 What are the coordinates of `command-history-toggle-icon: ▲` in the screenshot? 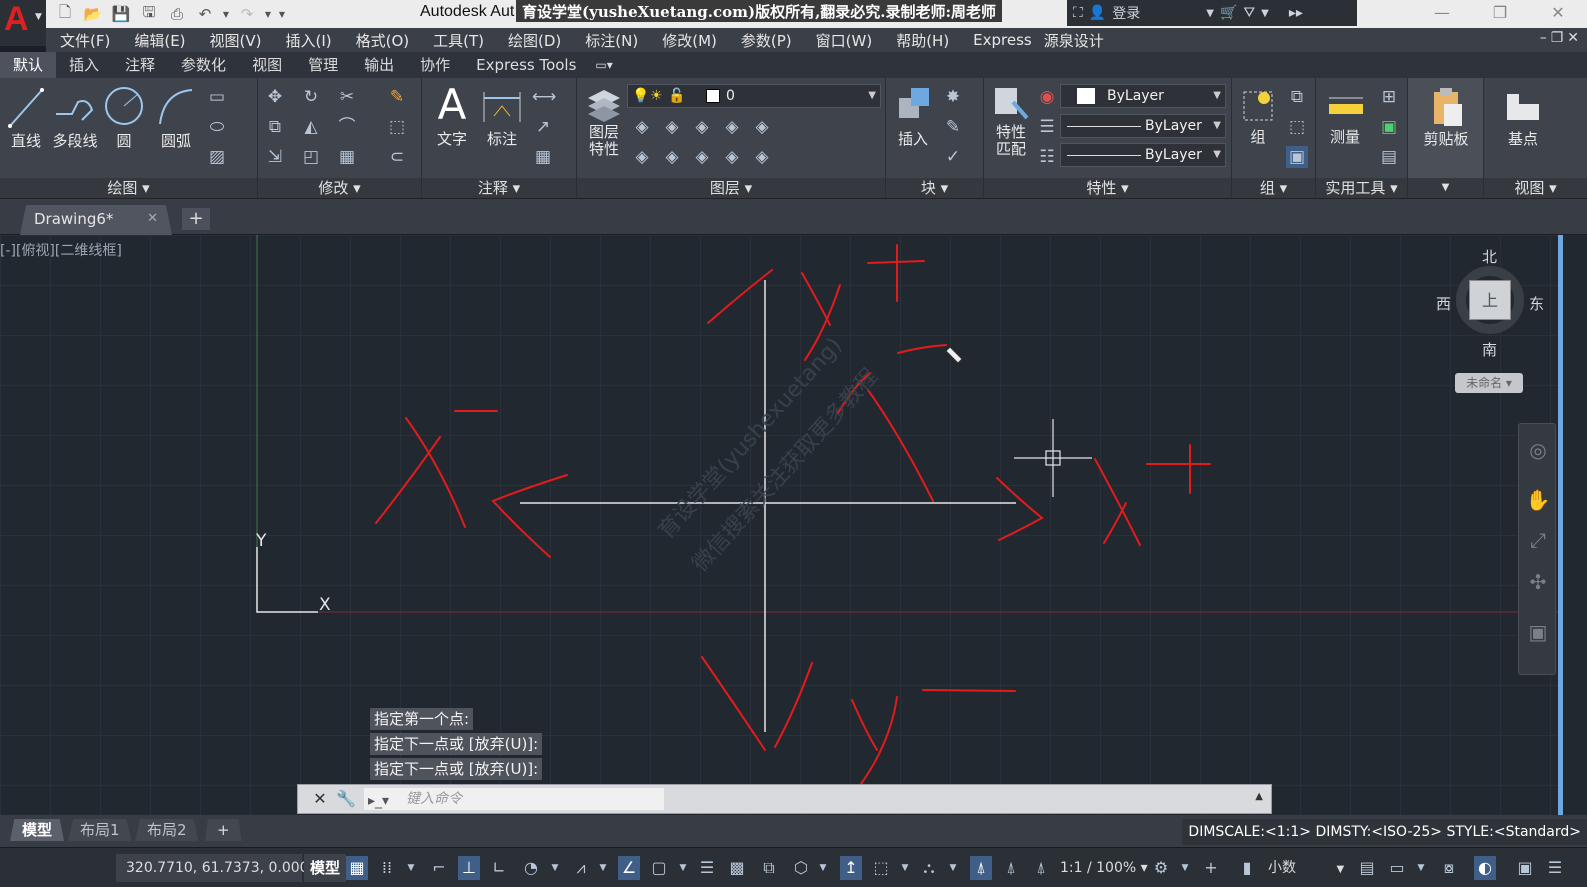 It's located at (1259, 796).